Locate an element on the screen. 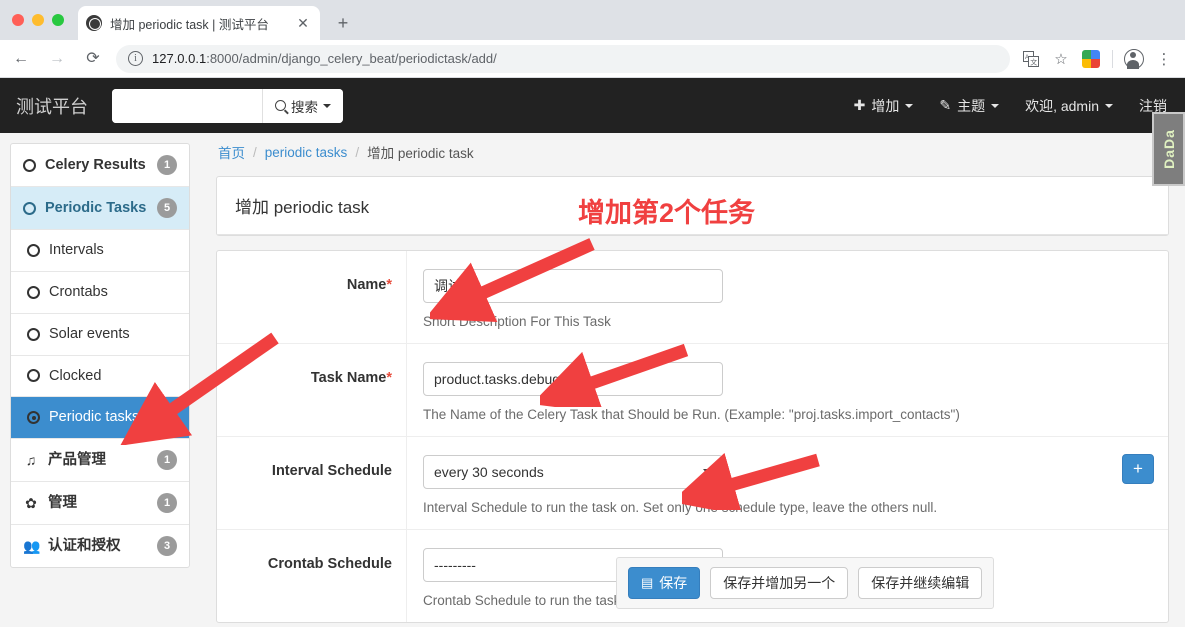 The width and height of the screenshot is (1185, 627). header-nav-user: 欢迎, admin is located at coordinates (1069, 106).